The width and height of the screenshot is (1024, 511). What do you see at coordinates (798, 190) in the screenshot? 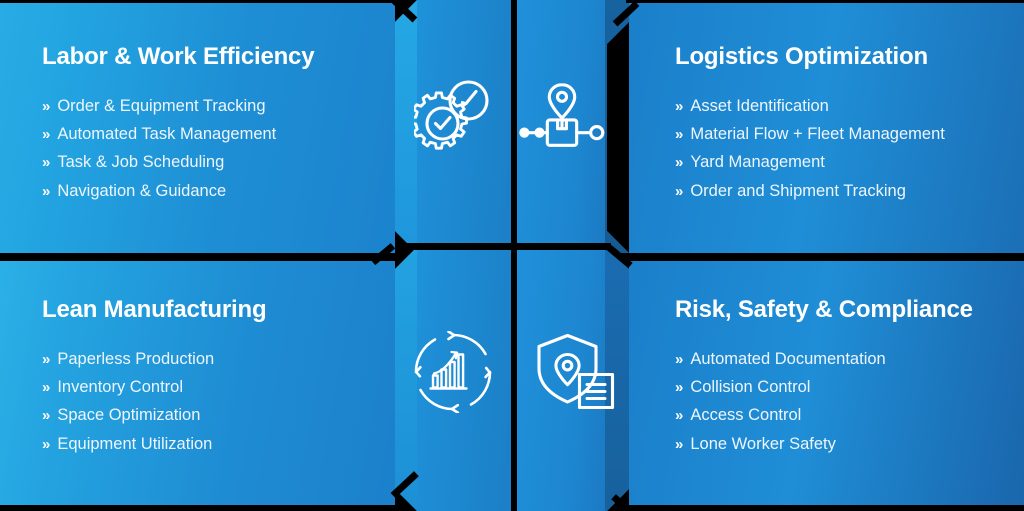
I see `list-item-label: Order and Shipment Tracking` at bounding box center [798, 190].